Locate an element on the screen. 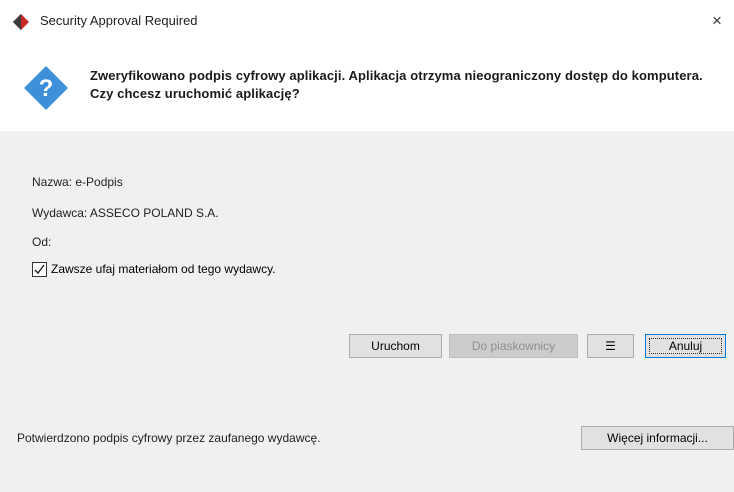 The image size is (734, 492). java-app-icon is located at coordinates (21, 22).